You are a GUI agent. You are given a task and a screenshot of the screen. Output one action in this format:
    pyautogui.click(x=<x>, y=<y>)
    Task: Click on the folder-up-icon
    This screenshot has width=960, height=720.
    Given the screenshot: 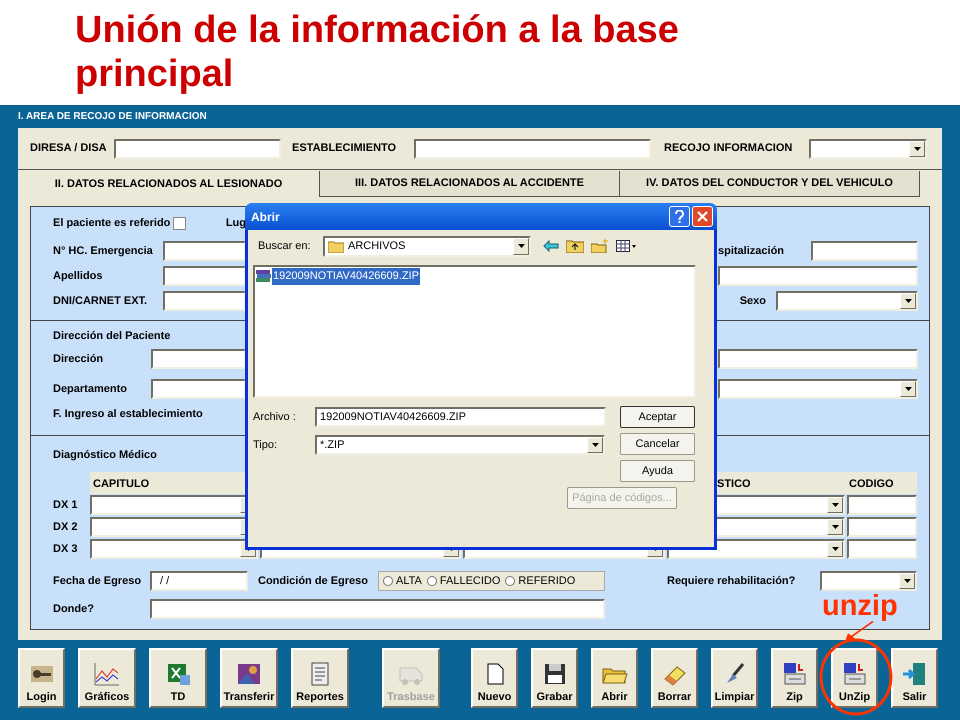 What is the action you would take?
    pyautogui.click(x=575, y=246)
    